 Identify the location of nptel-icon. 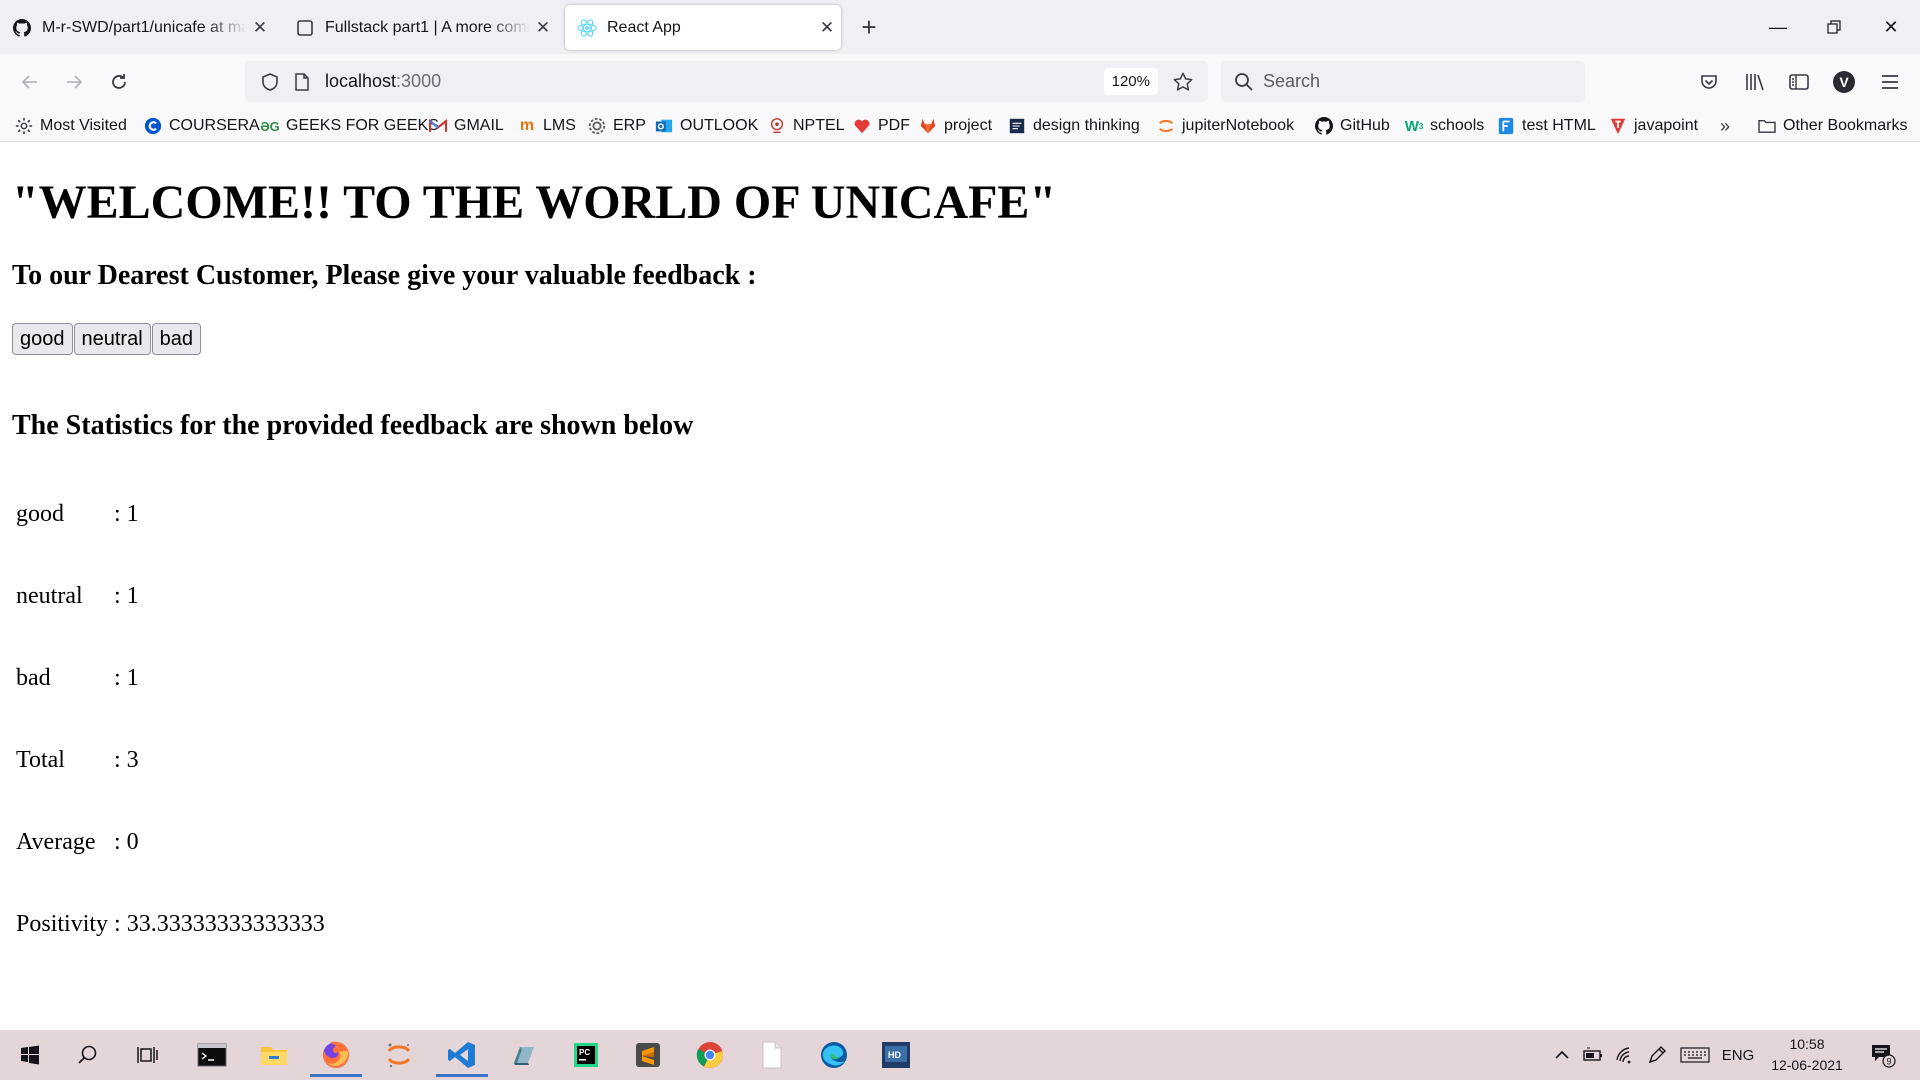
(777, 126).